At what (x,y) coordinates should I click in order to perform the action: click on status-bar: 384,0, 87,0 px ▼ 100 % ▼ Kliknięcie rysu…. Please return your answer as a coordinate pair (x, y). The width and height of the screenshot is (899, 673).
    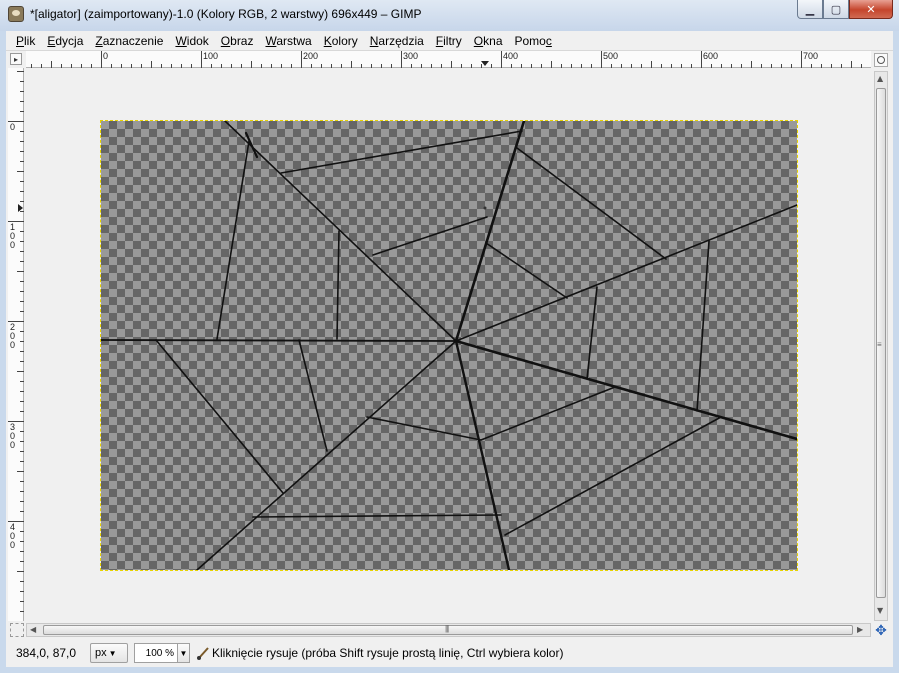
    Looking at the image, I should click on (449, 653).